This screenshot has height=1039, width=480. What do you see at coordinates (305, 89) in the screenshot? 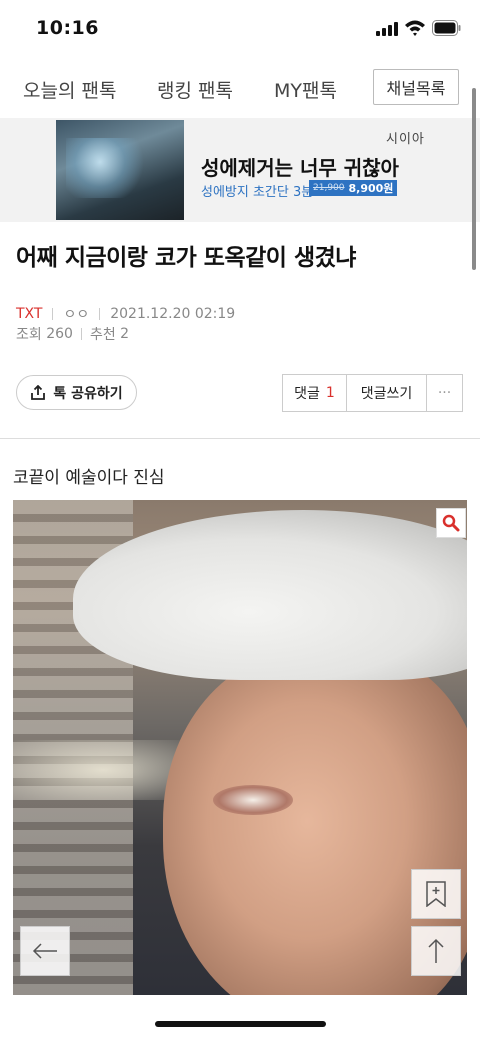
I see `tab-my-fantalk: MY팬톡` at bounding box center [305, 89].